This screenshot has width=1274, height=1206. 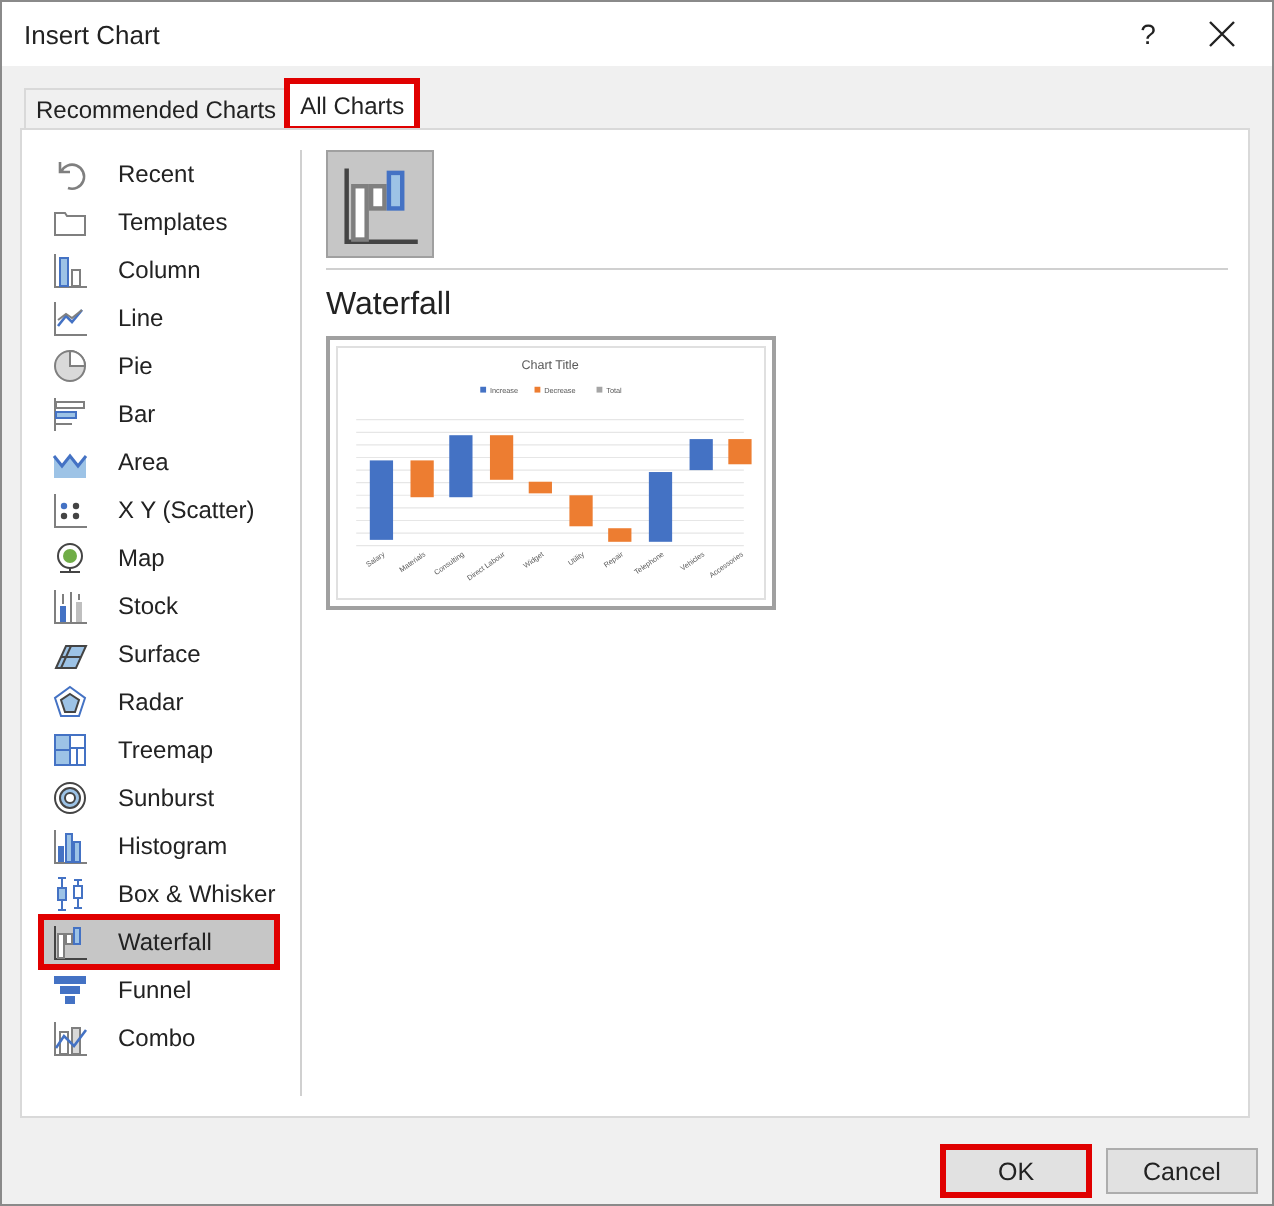 I want to click on sidebar-item: Treemap, so click(x=156, y=750).